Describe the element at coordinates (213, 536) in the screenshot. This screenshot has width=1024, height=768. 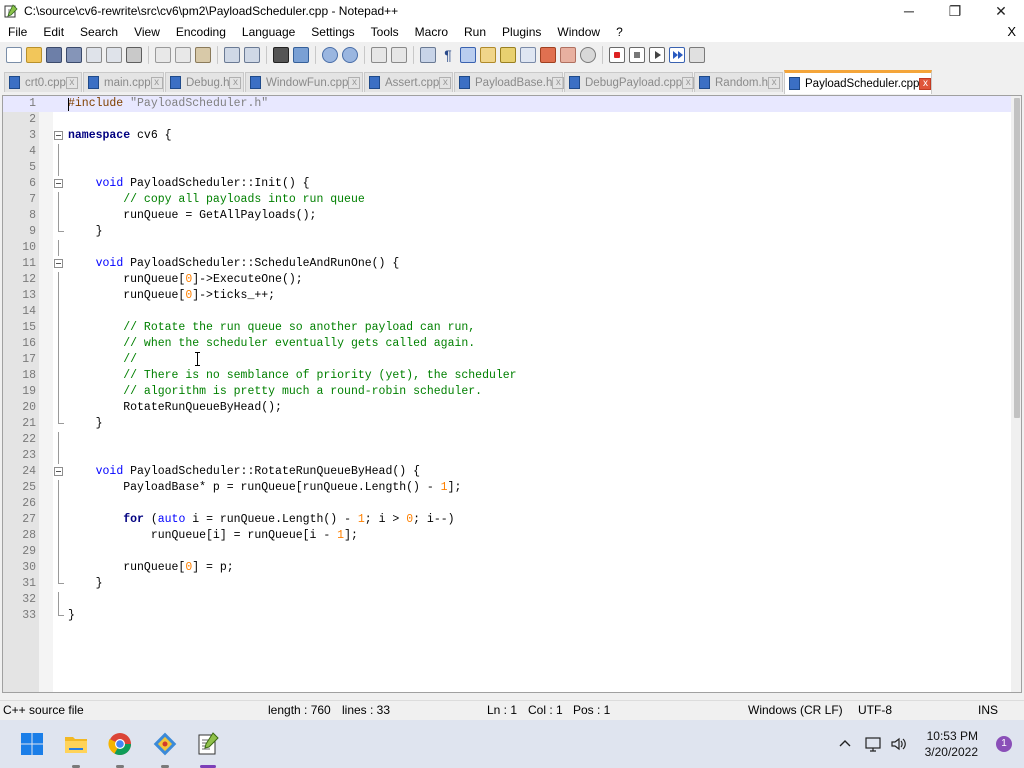
I see `code-text: runQueue[i] = runQueue[i - 1];` at that location.